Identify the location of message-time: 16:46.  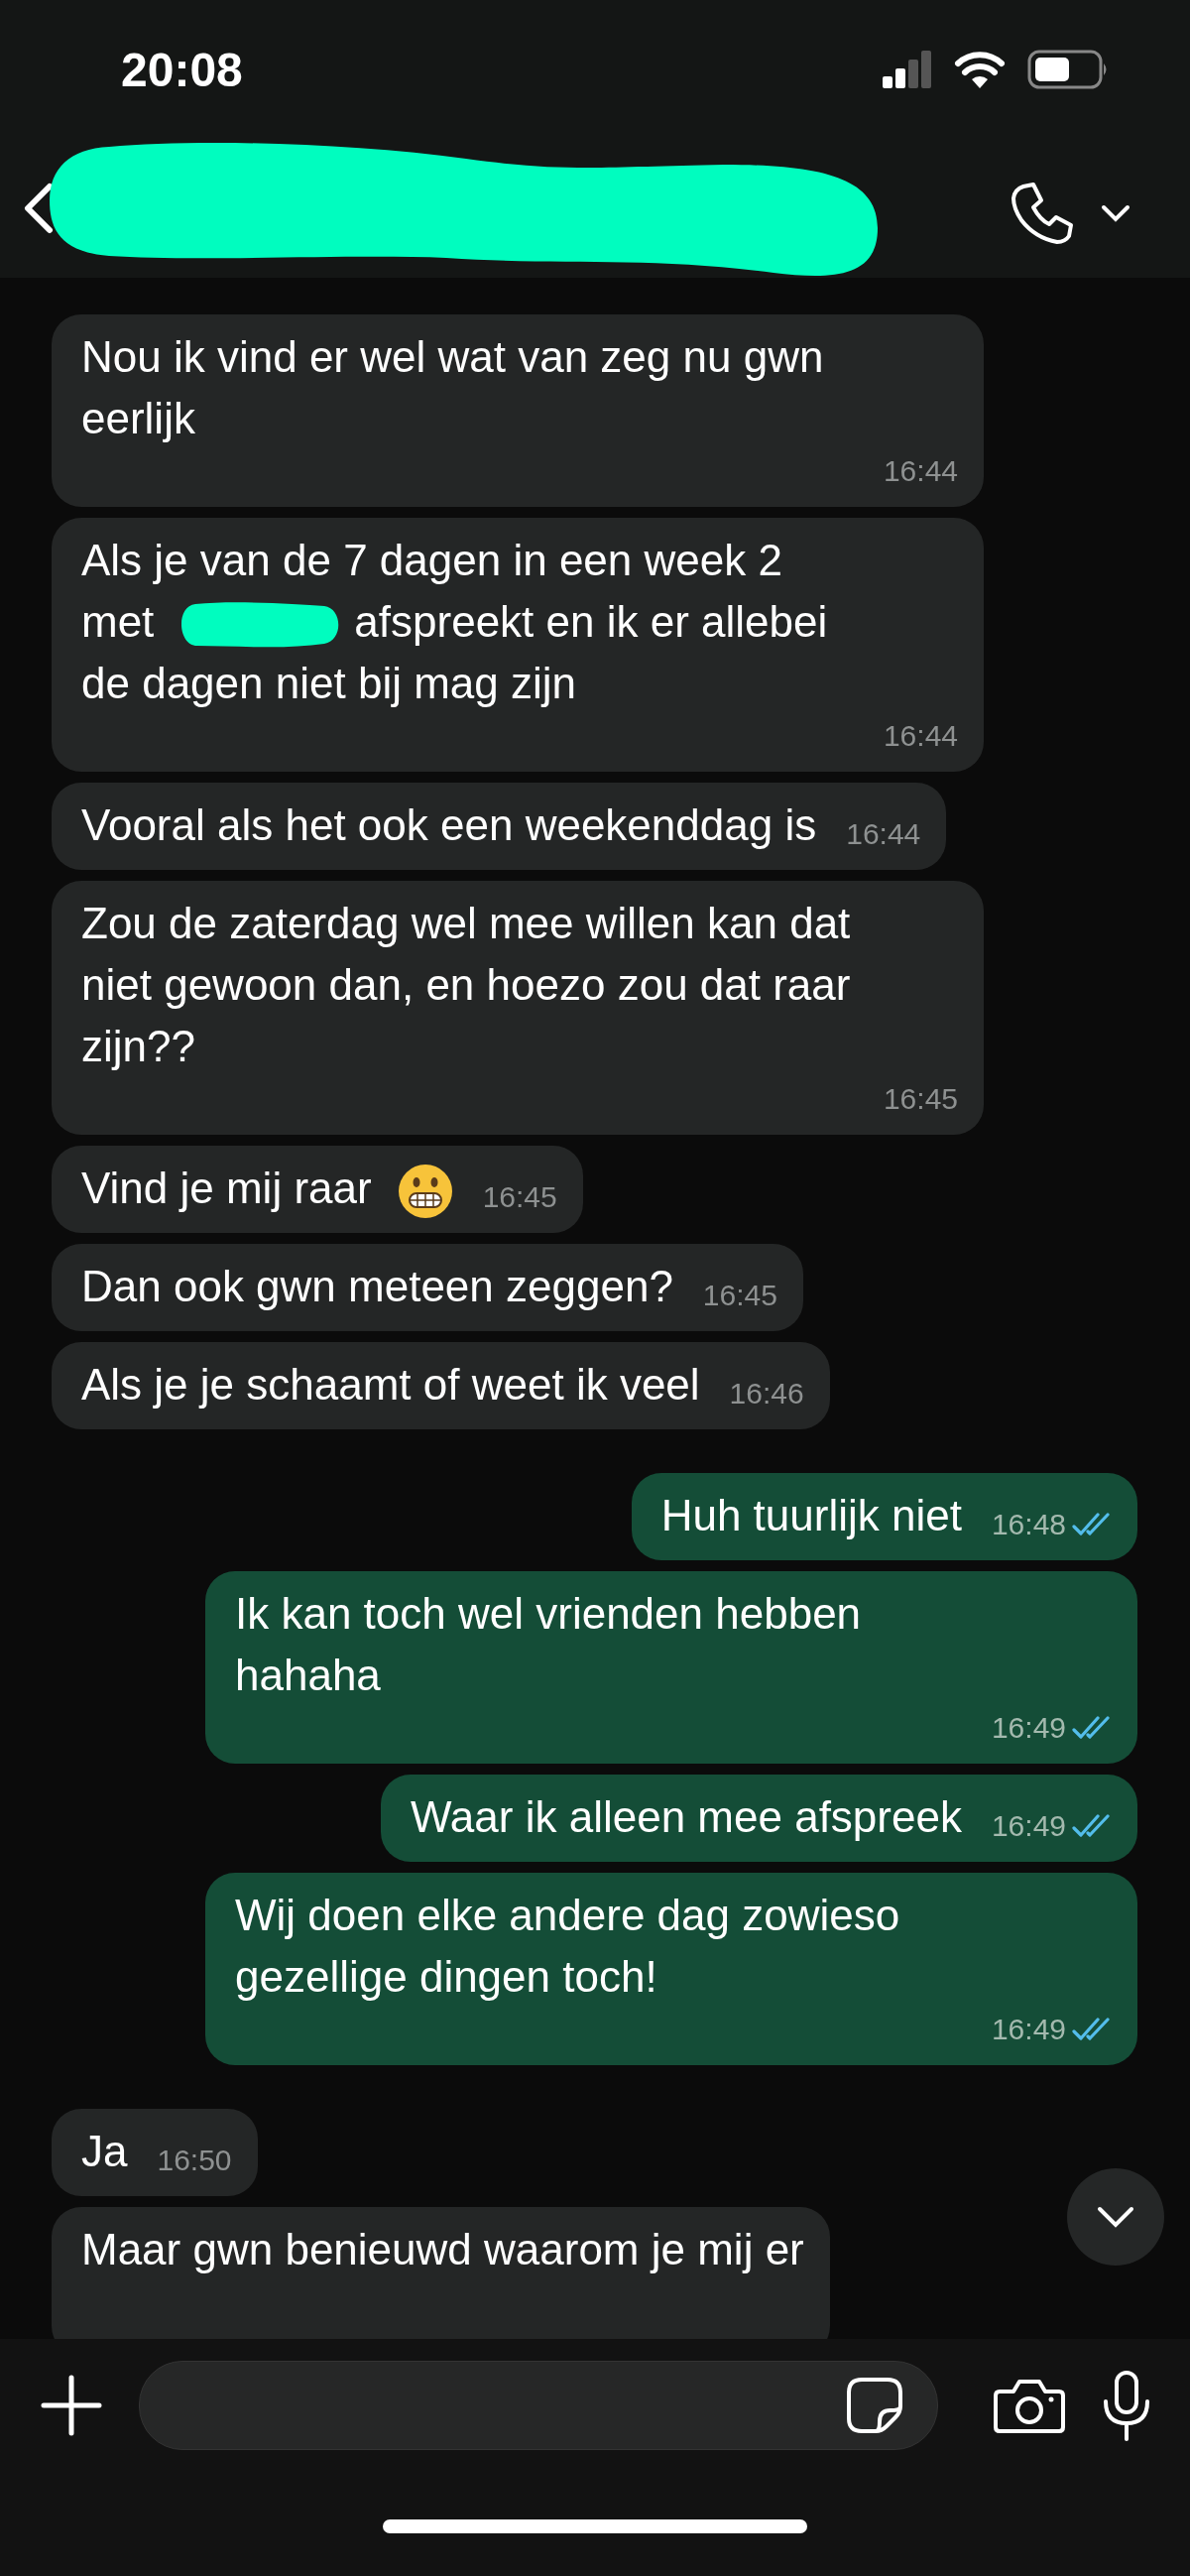
(766, 1394).